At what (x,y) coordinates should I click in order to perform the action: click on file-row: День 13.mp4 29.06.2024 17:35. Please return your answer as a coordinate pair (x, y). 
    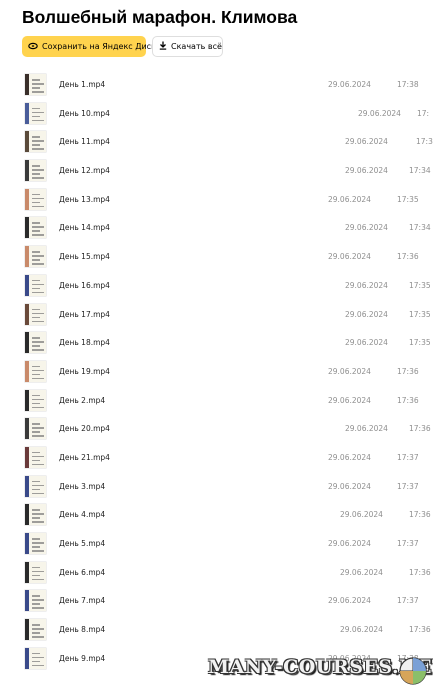
    Looking at the image, I should click on (216, 199).